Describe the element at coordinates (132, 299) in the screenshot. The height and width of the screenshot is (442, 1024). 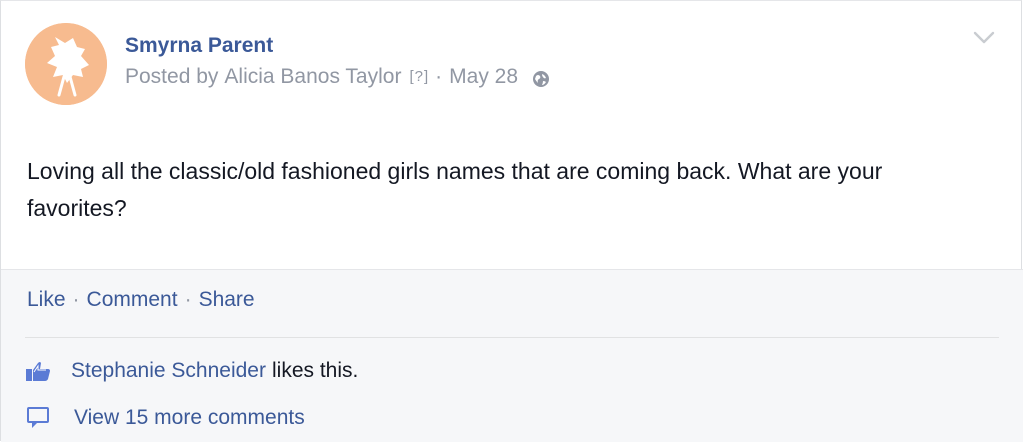
I see `comment-button: Comment` at that location.